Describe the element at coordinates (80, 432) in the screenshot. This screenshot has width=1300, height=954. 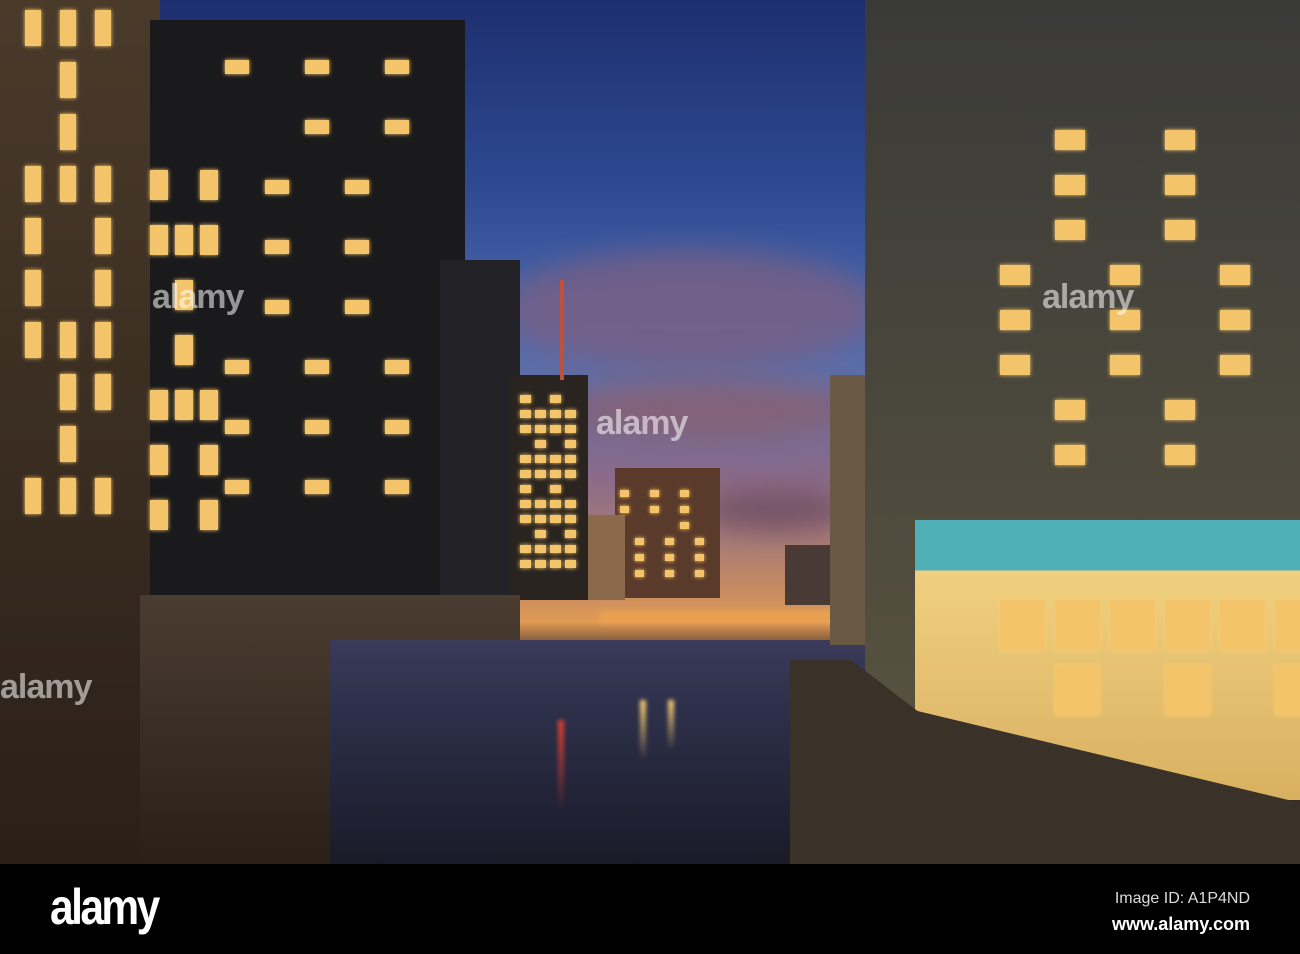
I see `left-stone-building` at that location.